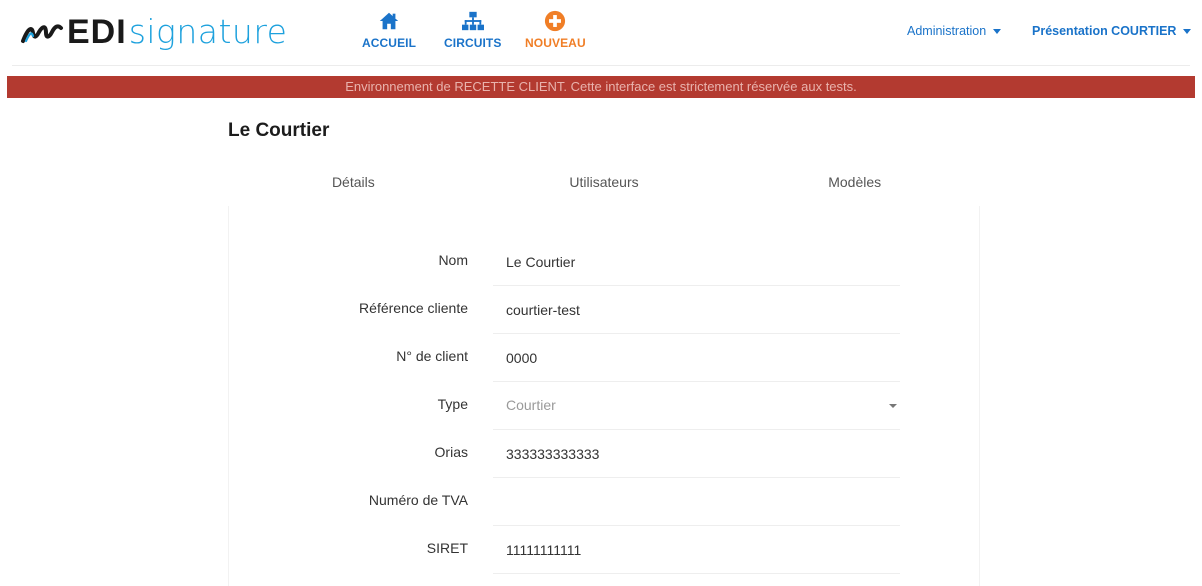 This screenshot has height=586, width=1202. I want to click on type-select: Courtier, so click(696, 406).